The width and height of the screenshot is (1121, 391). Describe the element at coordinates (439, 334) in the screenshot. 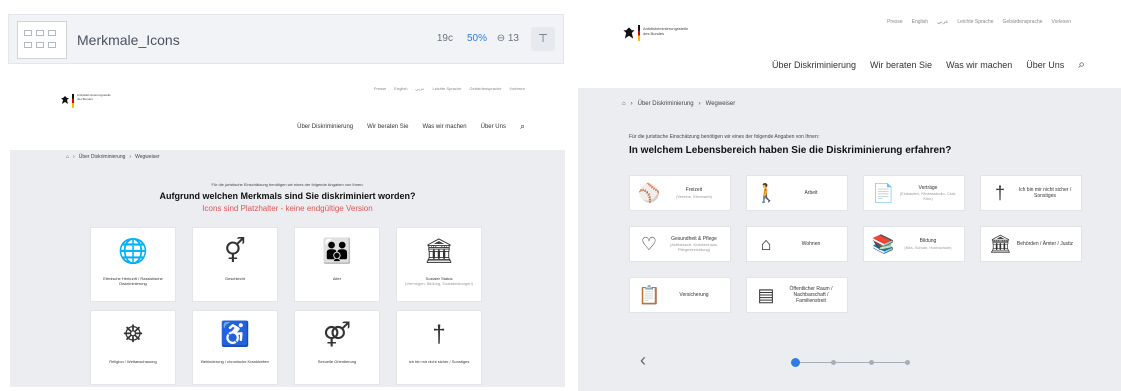

I see `unsure-icon: †` at that location.